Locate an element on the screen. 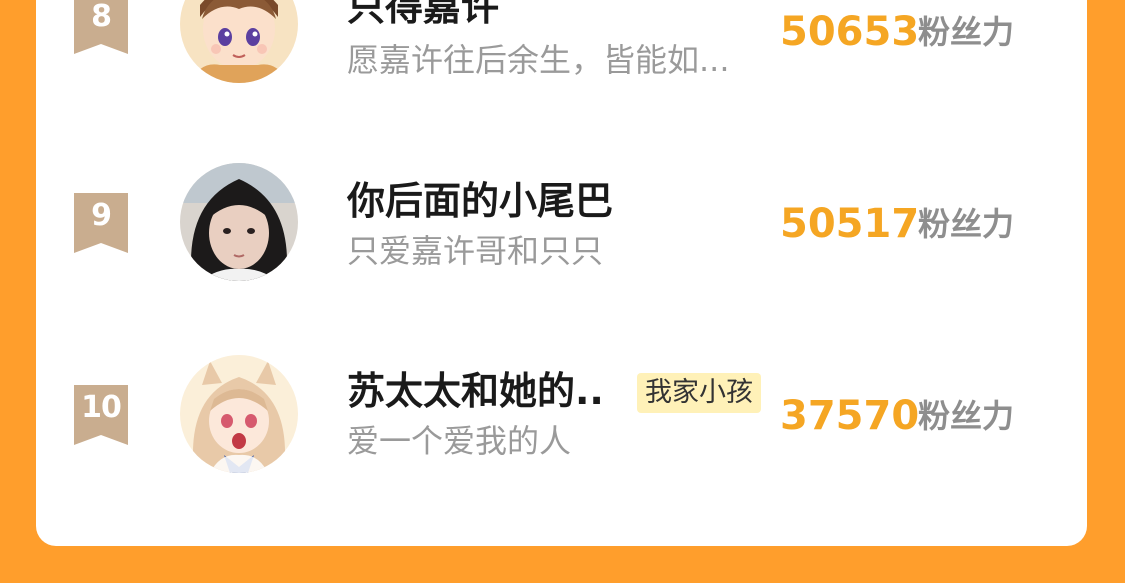 Image resolution: width=1125 pixels, height=583 pixels. fan-score: 50653 is located at coordinates (850, 32).